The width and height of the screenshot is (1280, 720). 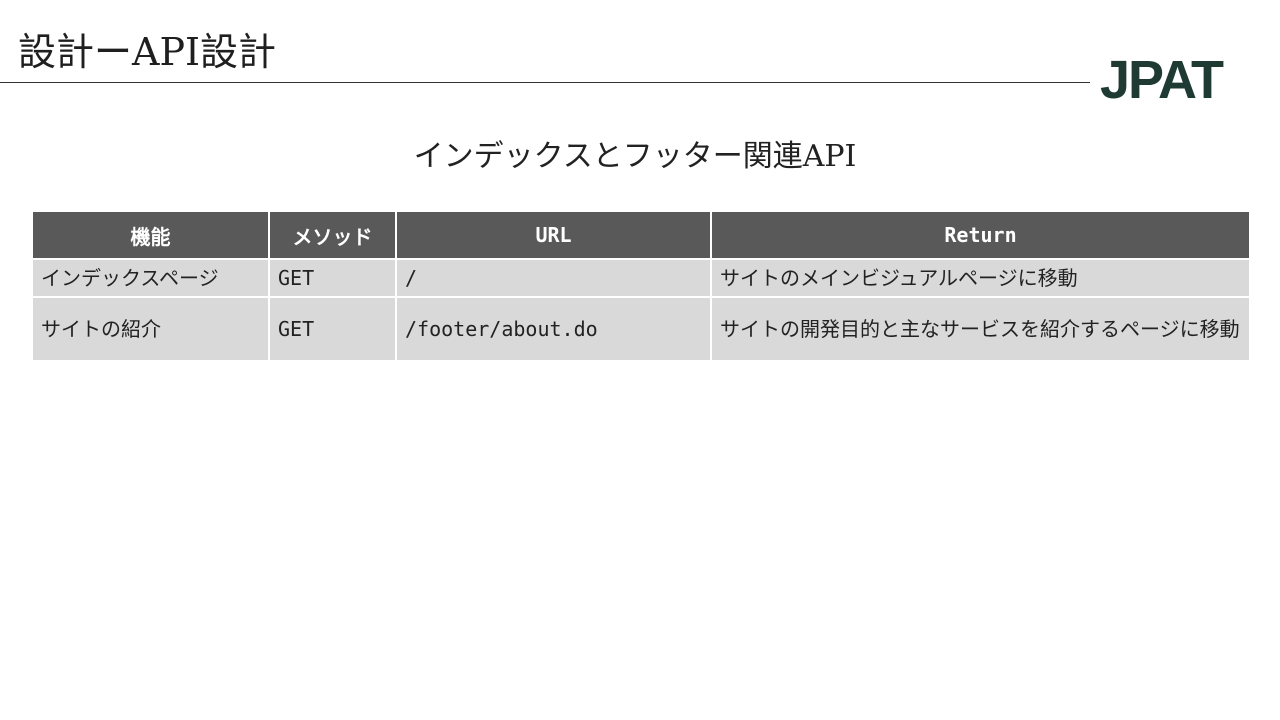 I want to click on jpat-logo-text: JPAT, so click(x=1162, y=79).